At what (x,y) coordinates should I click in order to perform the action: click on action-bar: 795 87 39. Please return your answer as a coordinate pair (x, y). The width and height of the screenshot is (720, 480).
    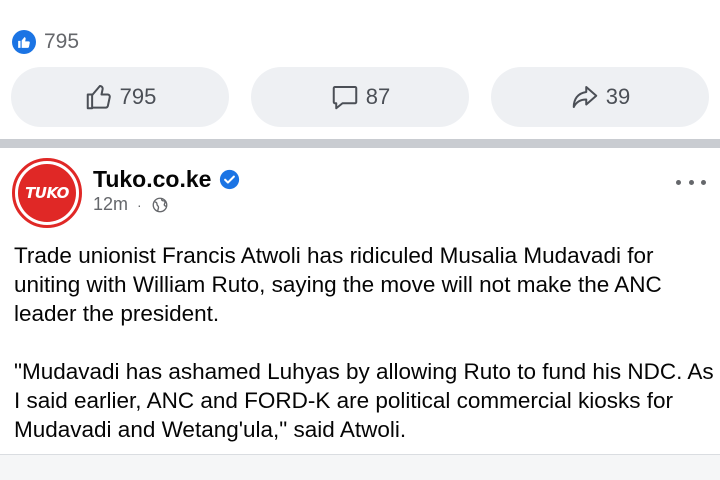
    Looking at the image, I should click on (360, 97).